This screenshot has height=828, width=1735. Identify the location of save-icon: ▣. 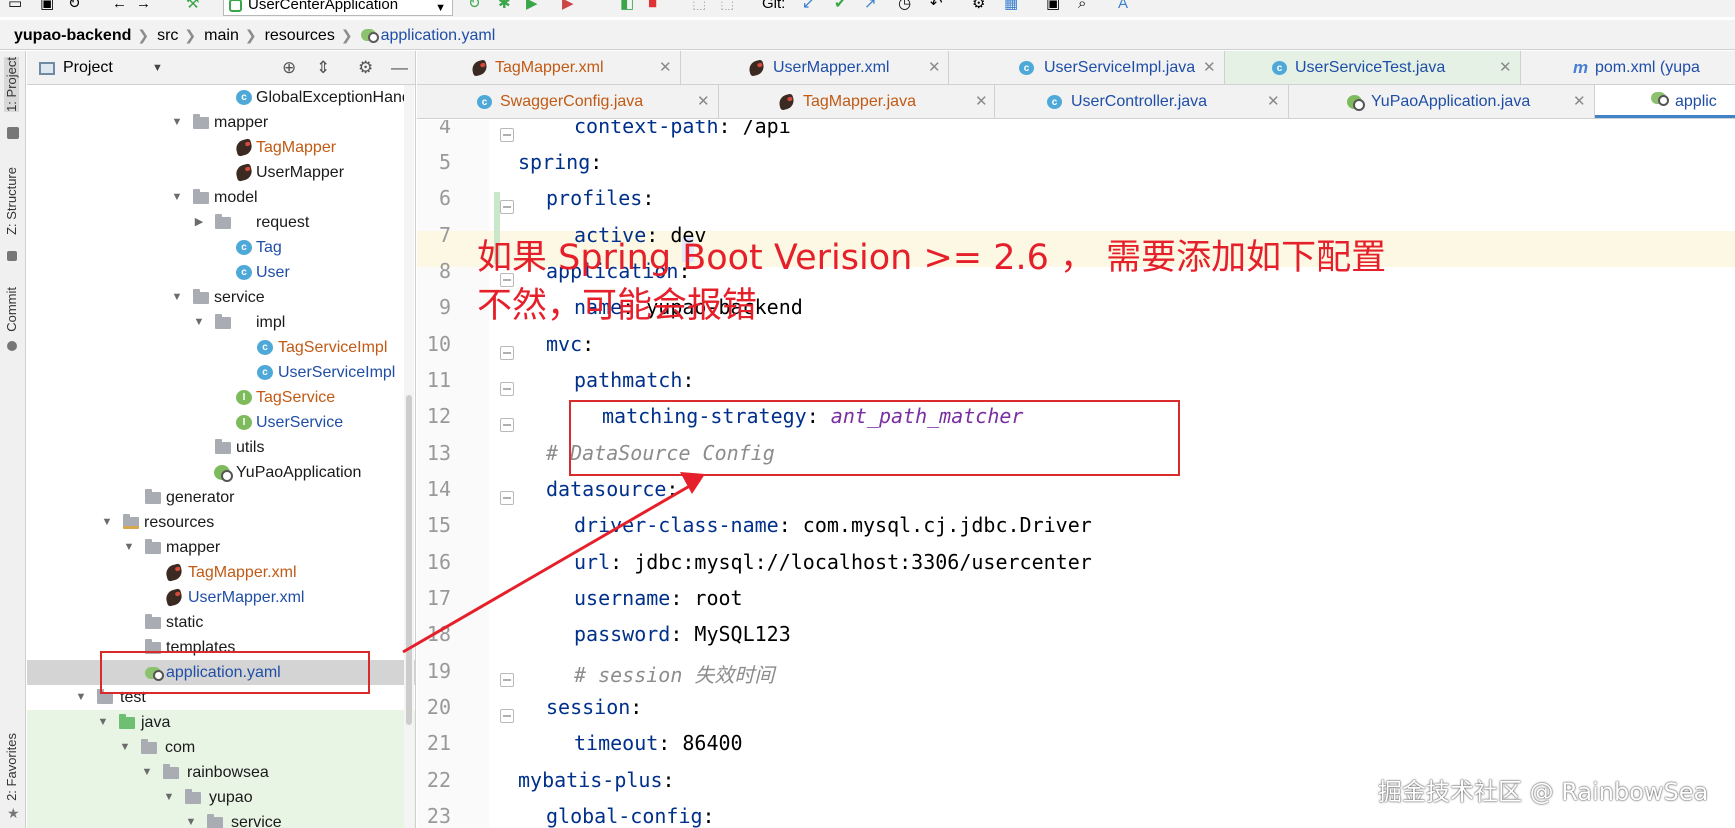
(47, 6).